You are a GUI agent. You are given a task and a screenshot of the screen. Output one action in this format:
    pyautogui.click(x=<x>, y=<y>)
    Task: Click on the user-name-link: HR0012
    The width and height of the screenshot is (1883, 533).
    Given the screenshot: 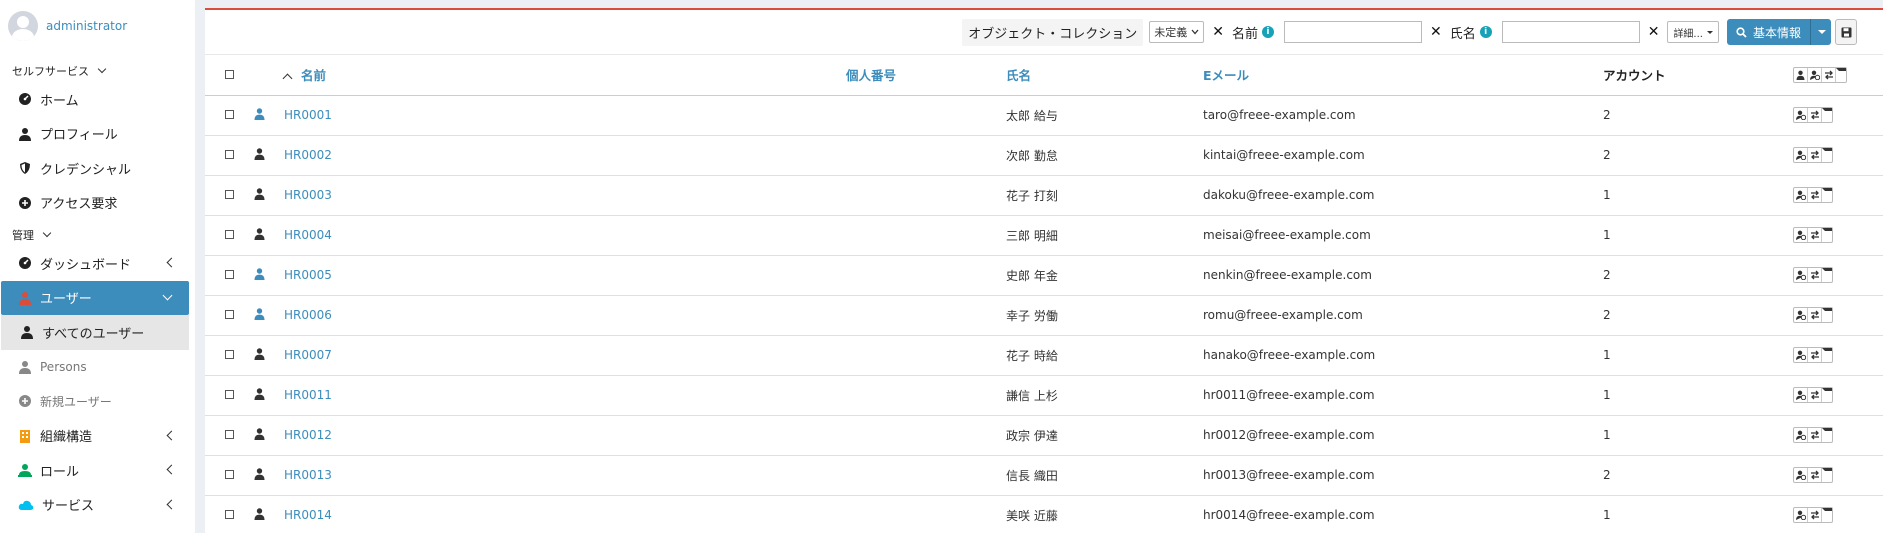 What is the action you would take?
    pyautogui.click(x=308, y=435)
    